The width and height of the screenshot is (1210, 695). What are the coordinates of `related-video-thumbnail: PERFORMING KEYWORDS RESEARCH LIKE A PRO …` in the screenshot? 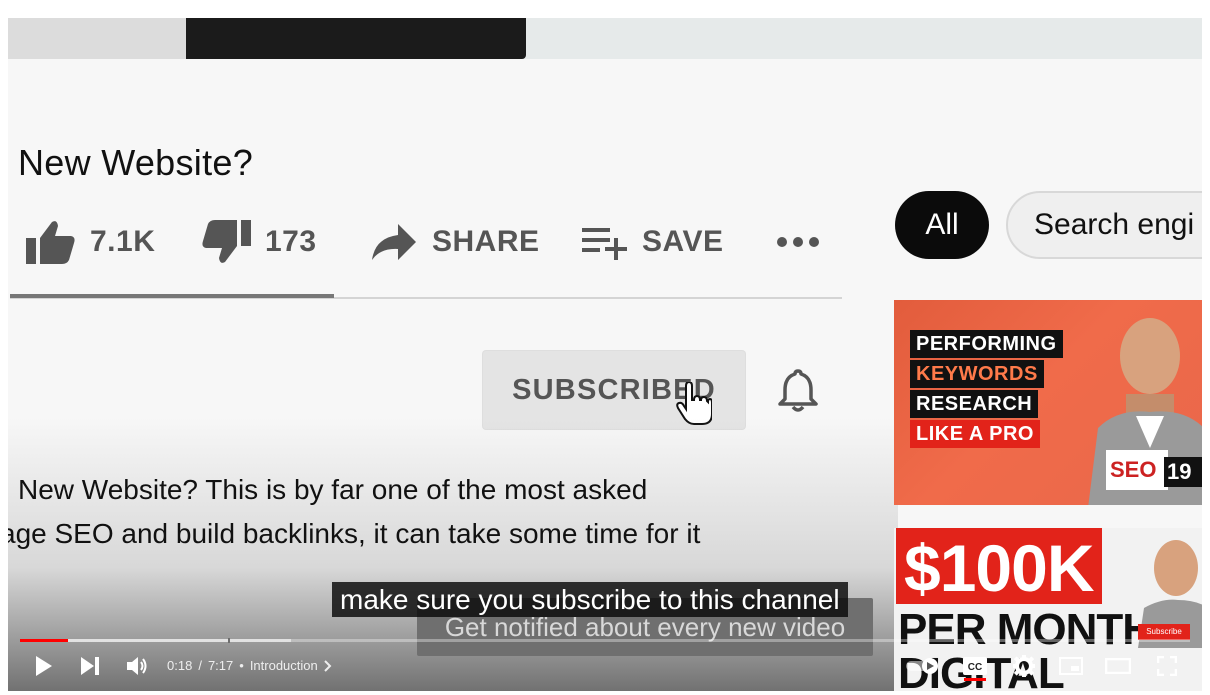 It's located at (1048, 402).